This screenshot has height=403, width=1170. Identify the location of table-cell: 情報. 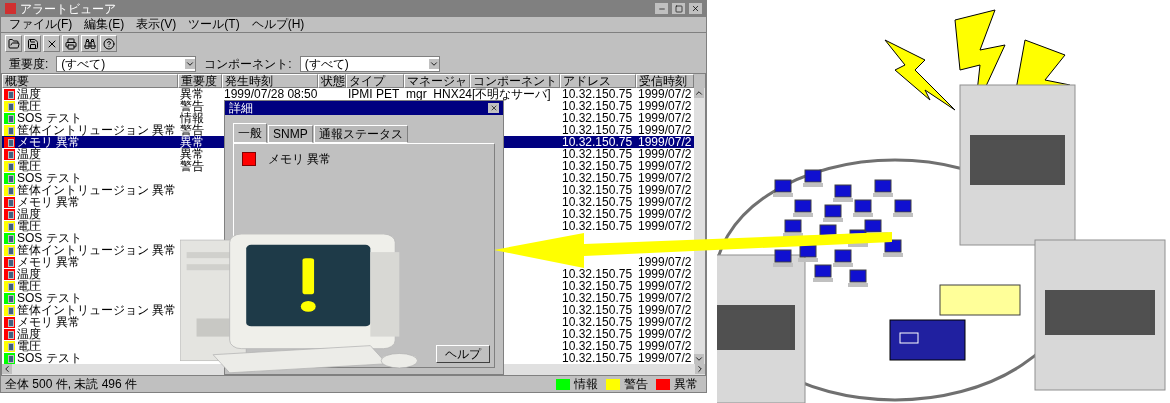
(192, 118).